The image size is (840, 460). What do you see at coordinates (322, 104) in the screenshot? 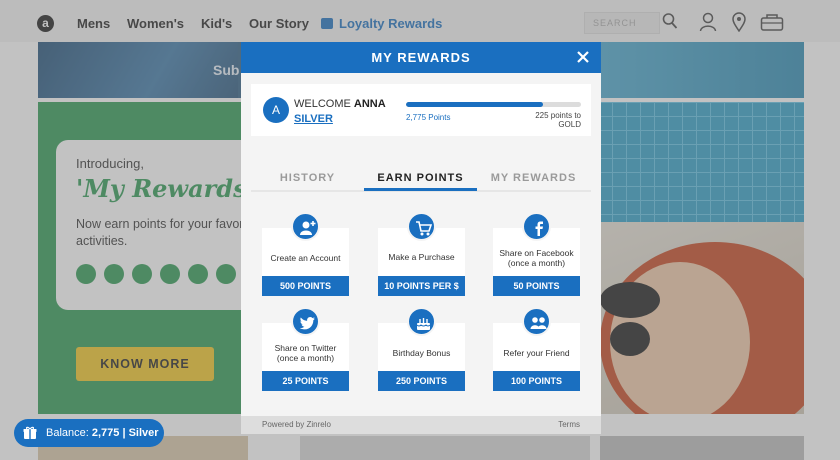
I see `welcome-prefix: WELCOME` at bounding box center [322, 104].